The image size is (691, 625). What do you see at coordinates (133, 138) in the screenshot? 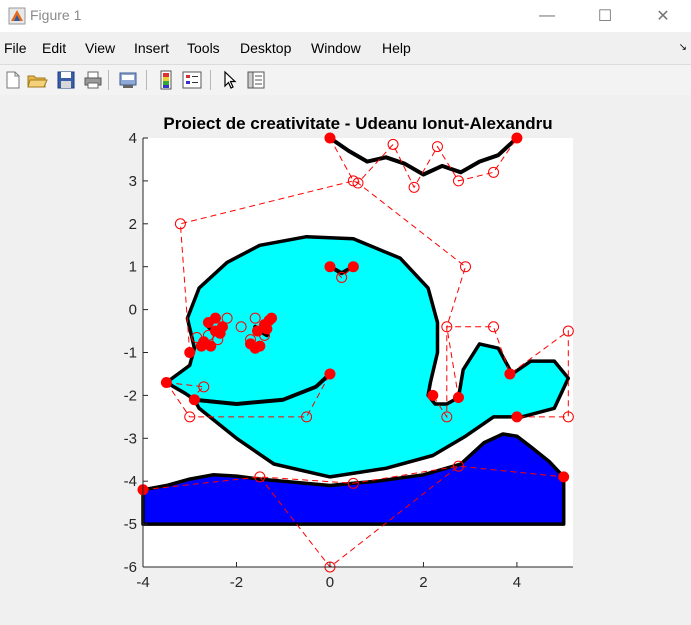
I see `y-tick-label: 4` at bounding box center [133, 138].